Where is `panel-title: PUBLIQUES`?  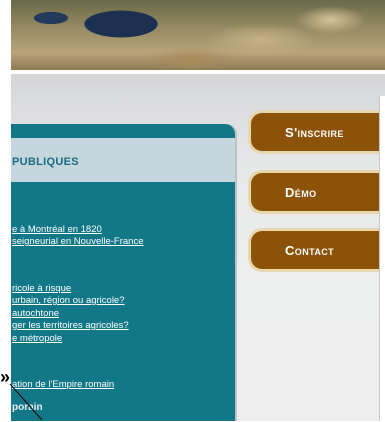
panel-title: PUBLIQUES is located at coordinates (45, 162).